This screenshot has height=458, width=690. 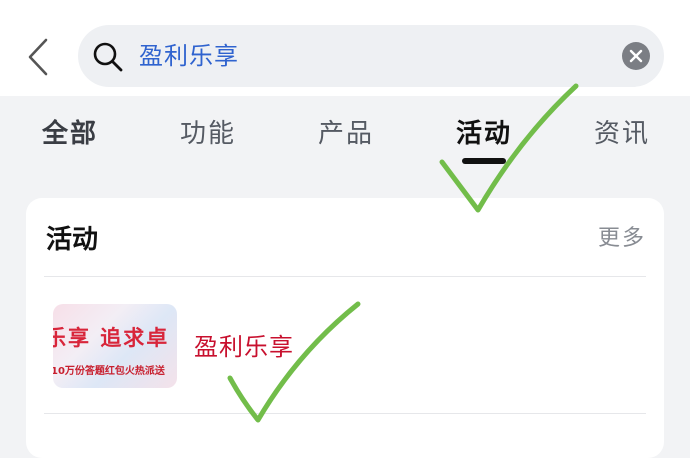 I want to click on clear-icon, so click(x=636, y=56).